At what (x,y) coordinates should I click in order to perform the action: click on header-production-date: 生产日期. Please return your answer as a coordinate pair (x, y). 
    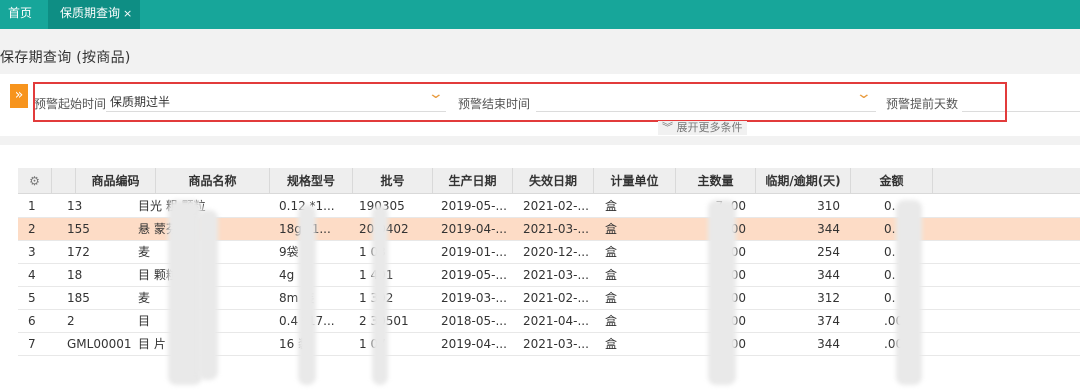
    Looking at the image, I should click on (473, 181).